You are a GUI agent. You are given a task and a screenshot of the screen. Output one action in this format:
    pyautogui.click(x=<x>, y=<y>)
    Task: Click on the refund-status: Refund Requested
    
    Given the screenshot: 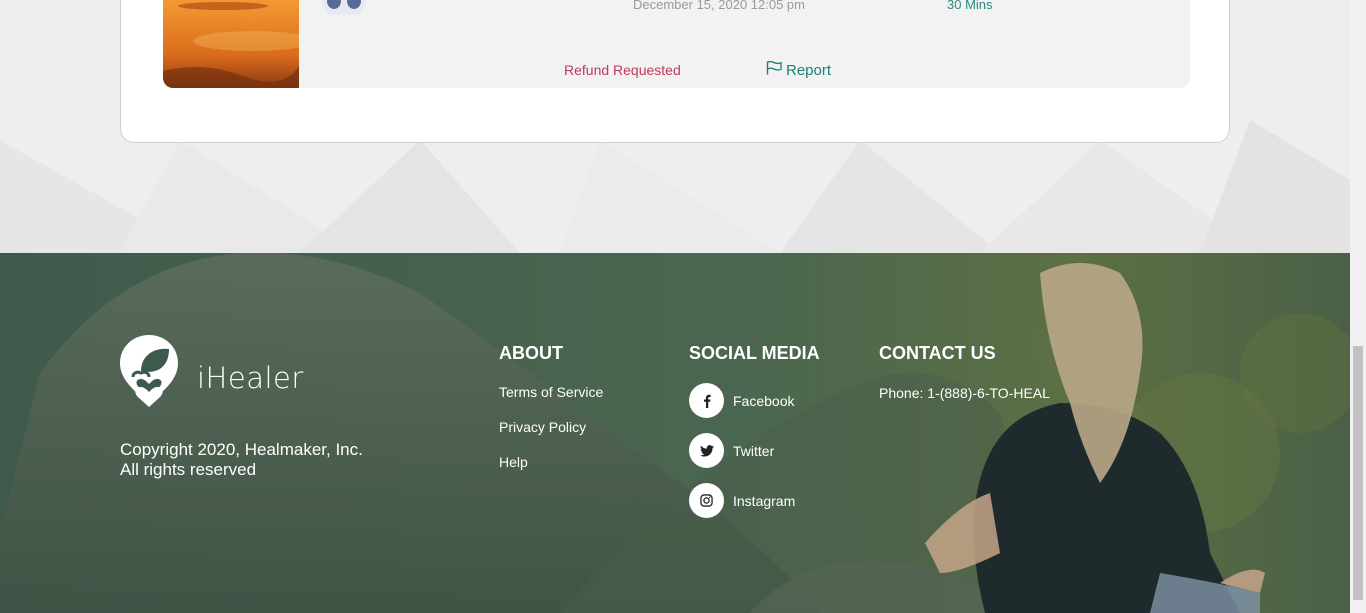 What is the action you would take?
    pyautogui.click(x=622, y=70)
    